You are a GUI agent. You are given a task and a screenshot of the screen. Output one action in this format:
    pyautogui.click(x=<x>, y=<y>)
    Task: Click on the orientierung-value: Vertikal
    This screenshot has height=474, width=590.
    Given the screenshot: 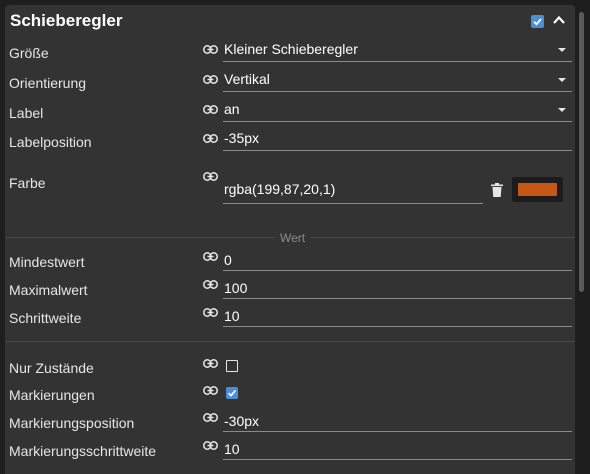 What is the action you would take?
    pyautogui.click(x=247, y=79)
    